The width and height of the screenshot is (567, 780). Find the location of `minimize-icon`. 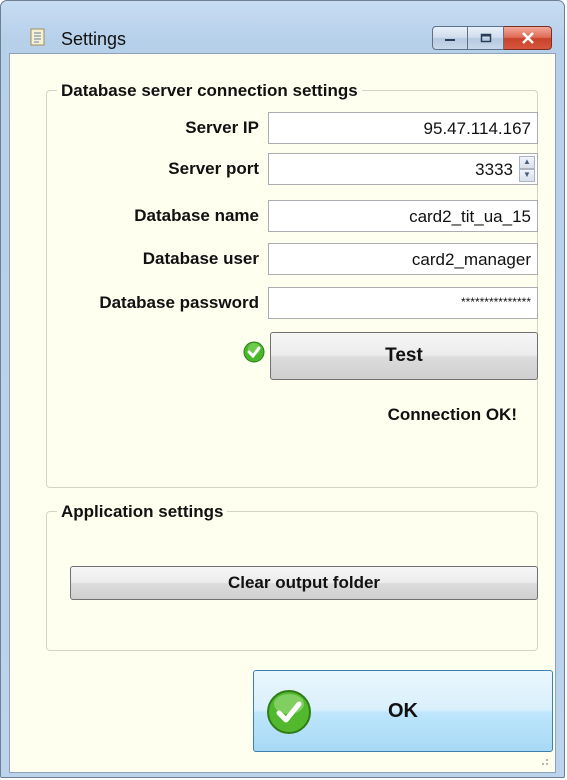

minimize-icon is located at coordinates (450, 40).